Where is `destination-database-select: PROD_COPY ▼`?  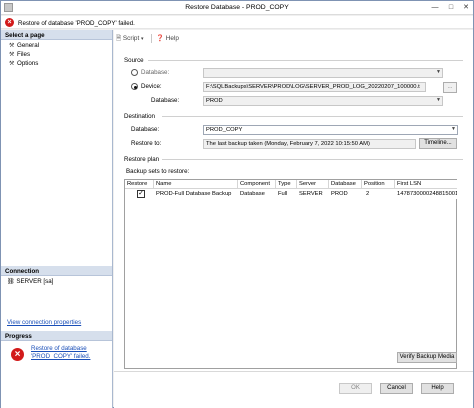 destination-database-select: PROD_COPY ▼ is located at coordinates (330, 130).